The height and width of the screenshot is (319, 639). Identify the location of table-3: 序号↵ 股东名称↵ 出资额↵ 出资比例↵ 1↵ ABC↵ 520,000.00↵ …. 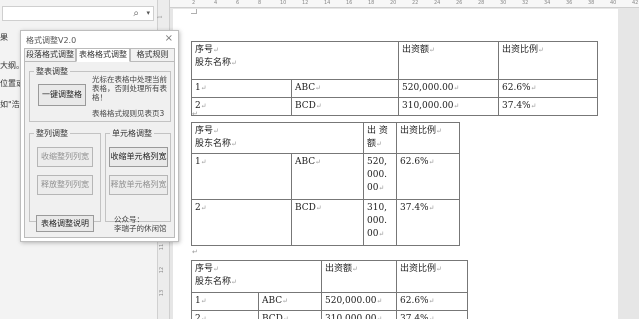
(329, 289).